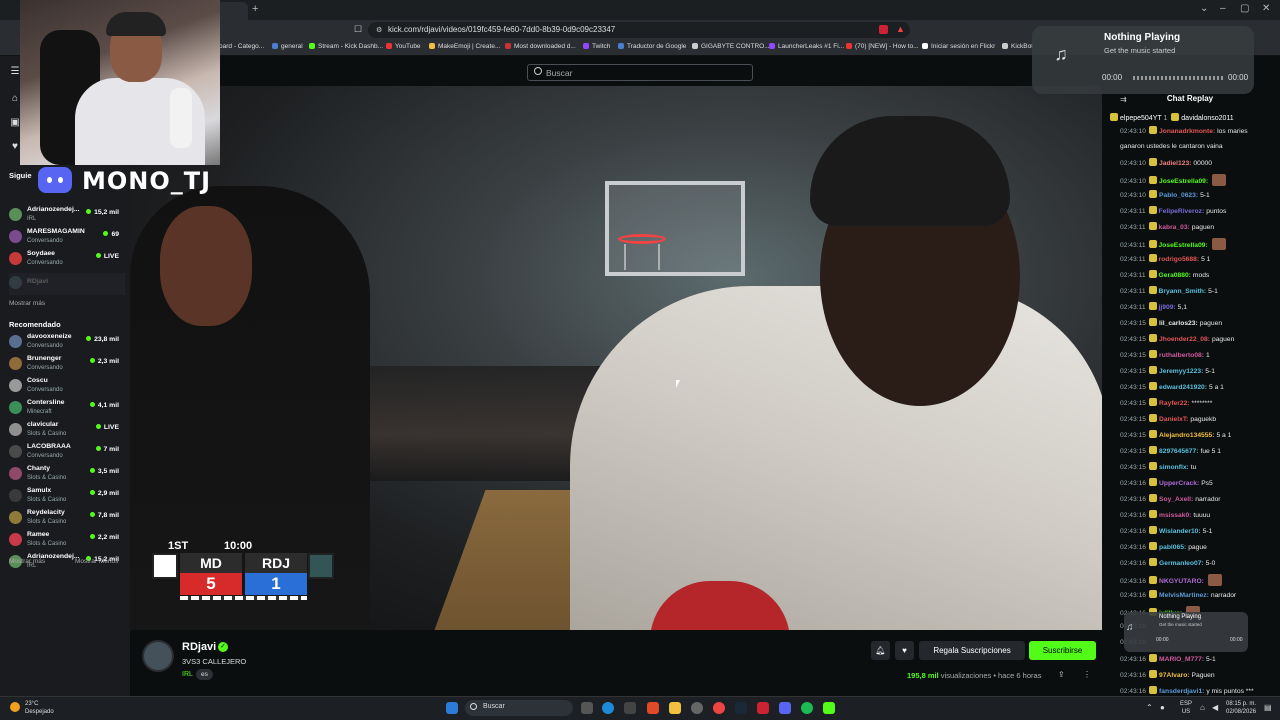 Image resolution: width=1280 pixels, height=720 pixels. I want to click on chrome-icon, so click(719, 708).